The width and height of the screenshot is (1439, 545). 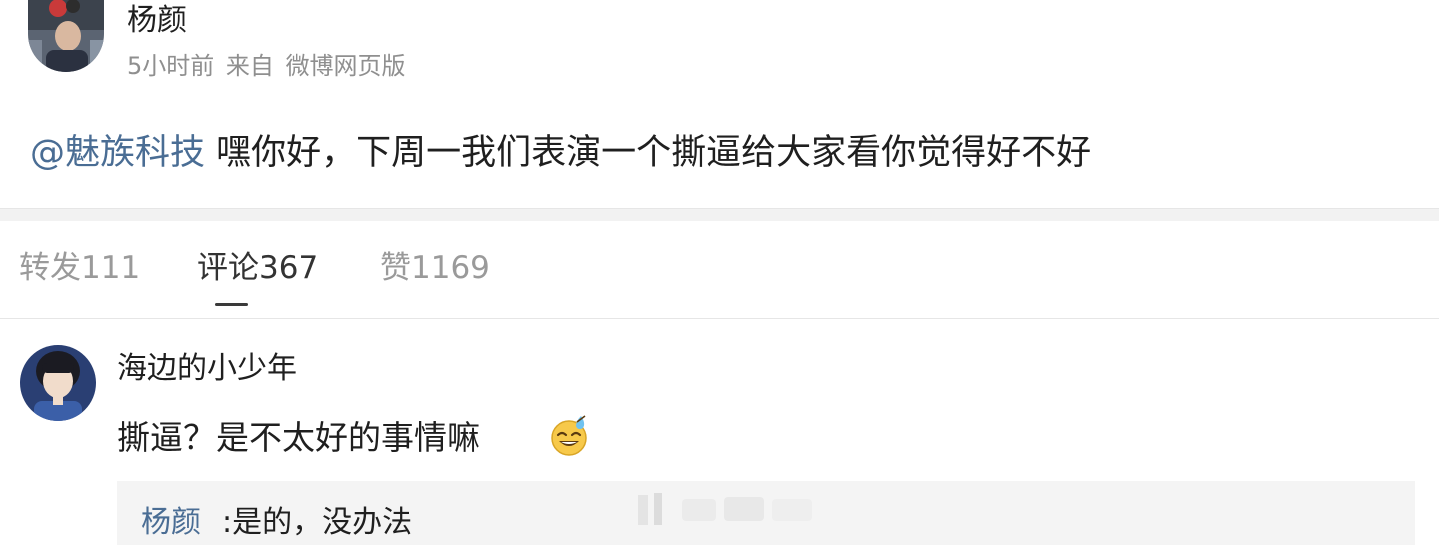 I want to click on post-author-avatar, so click(x=66, y=36).